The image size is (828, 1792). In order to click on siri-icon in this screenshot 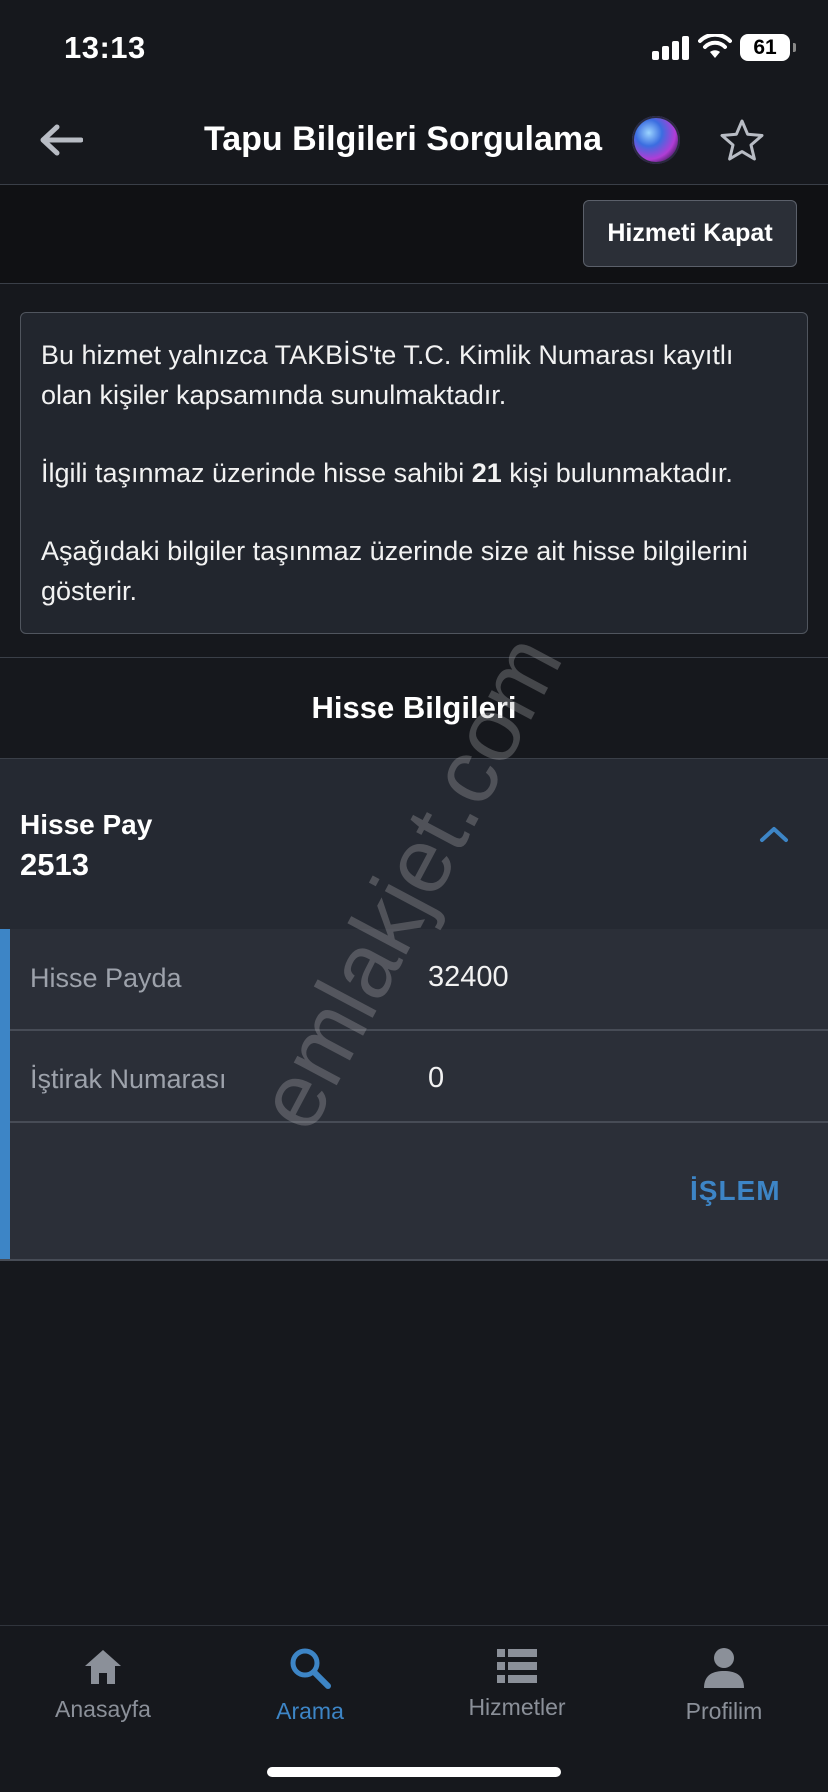, I will do `click(656, 140)`.